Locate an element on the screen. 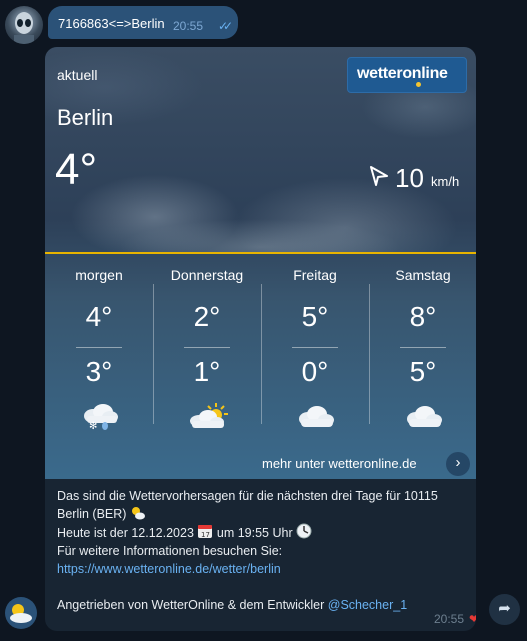  heart-reaction-icon: ❤ is located at coordinates (472, 619).